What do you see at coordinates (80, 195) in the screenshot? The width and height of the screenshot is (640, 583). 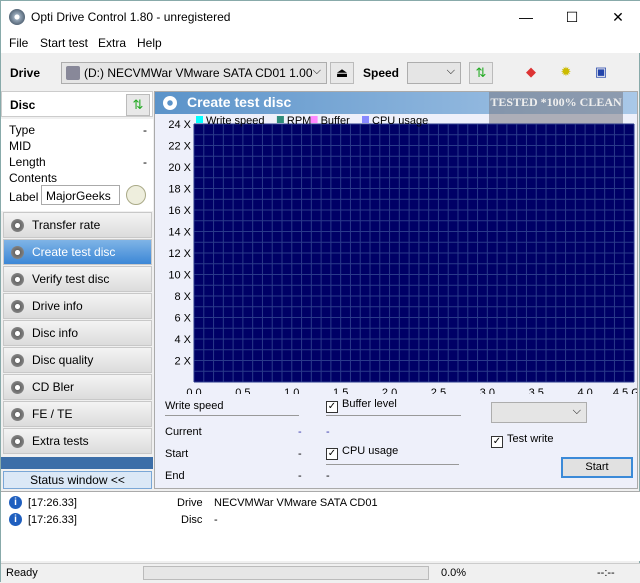 I see `disc-label-field: MajorGeeks` at bounding box center [80, 195].